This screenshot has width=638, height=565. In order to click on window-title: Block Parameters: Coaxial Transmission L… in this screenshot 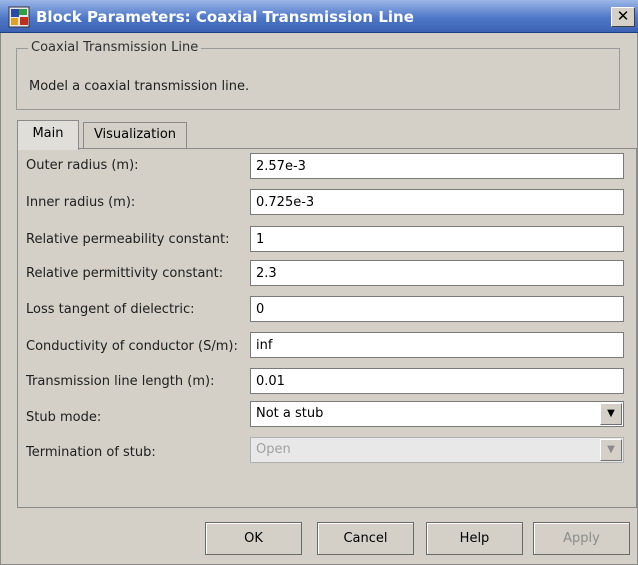, I will do `click(225, 17)`.